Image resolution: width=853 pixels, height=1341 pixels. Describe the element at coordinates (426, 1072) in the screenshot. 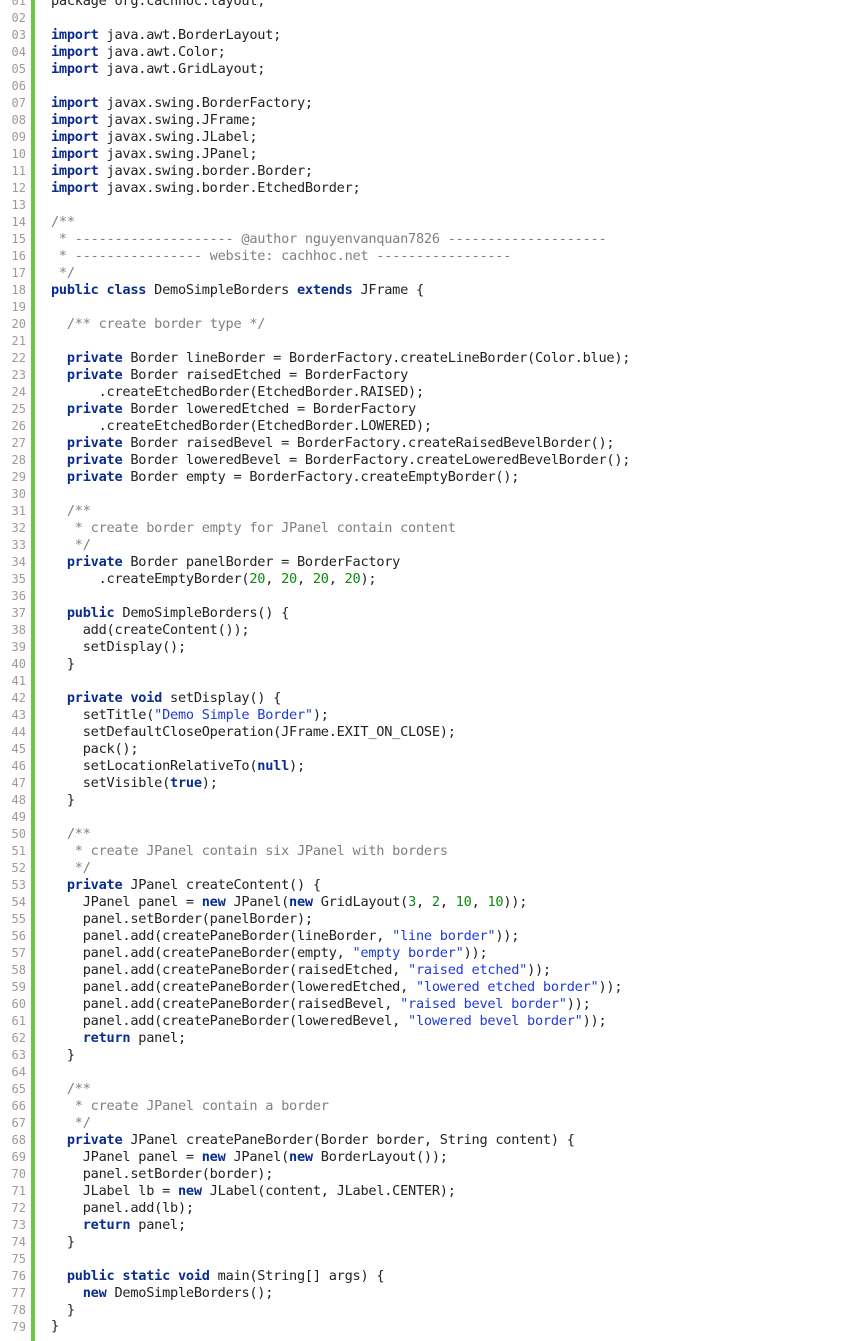

I see `code-line: 64` at that location.